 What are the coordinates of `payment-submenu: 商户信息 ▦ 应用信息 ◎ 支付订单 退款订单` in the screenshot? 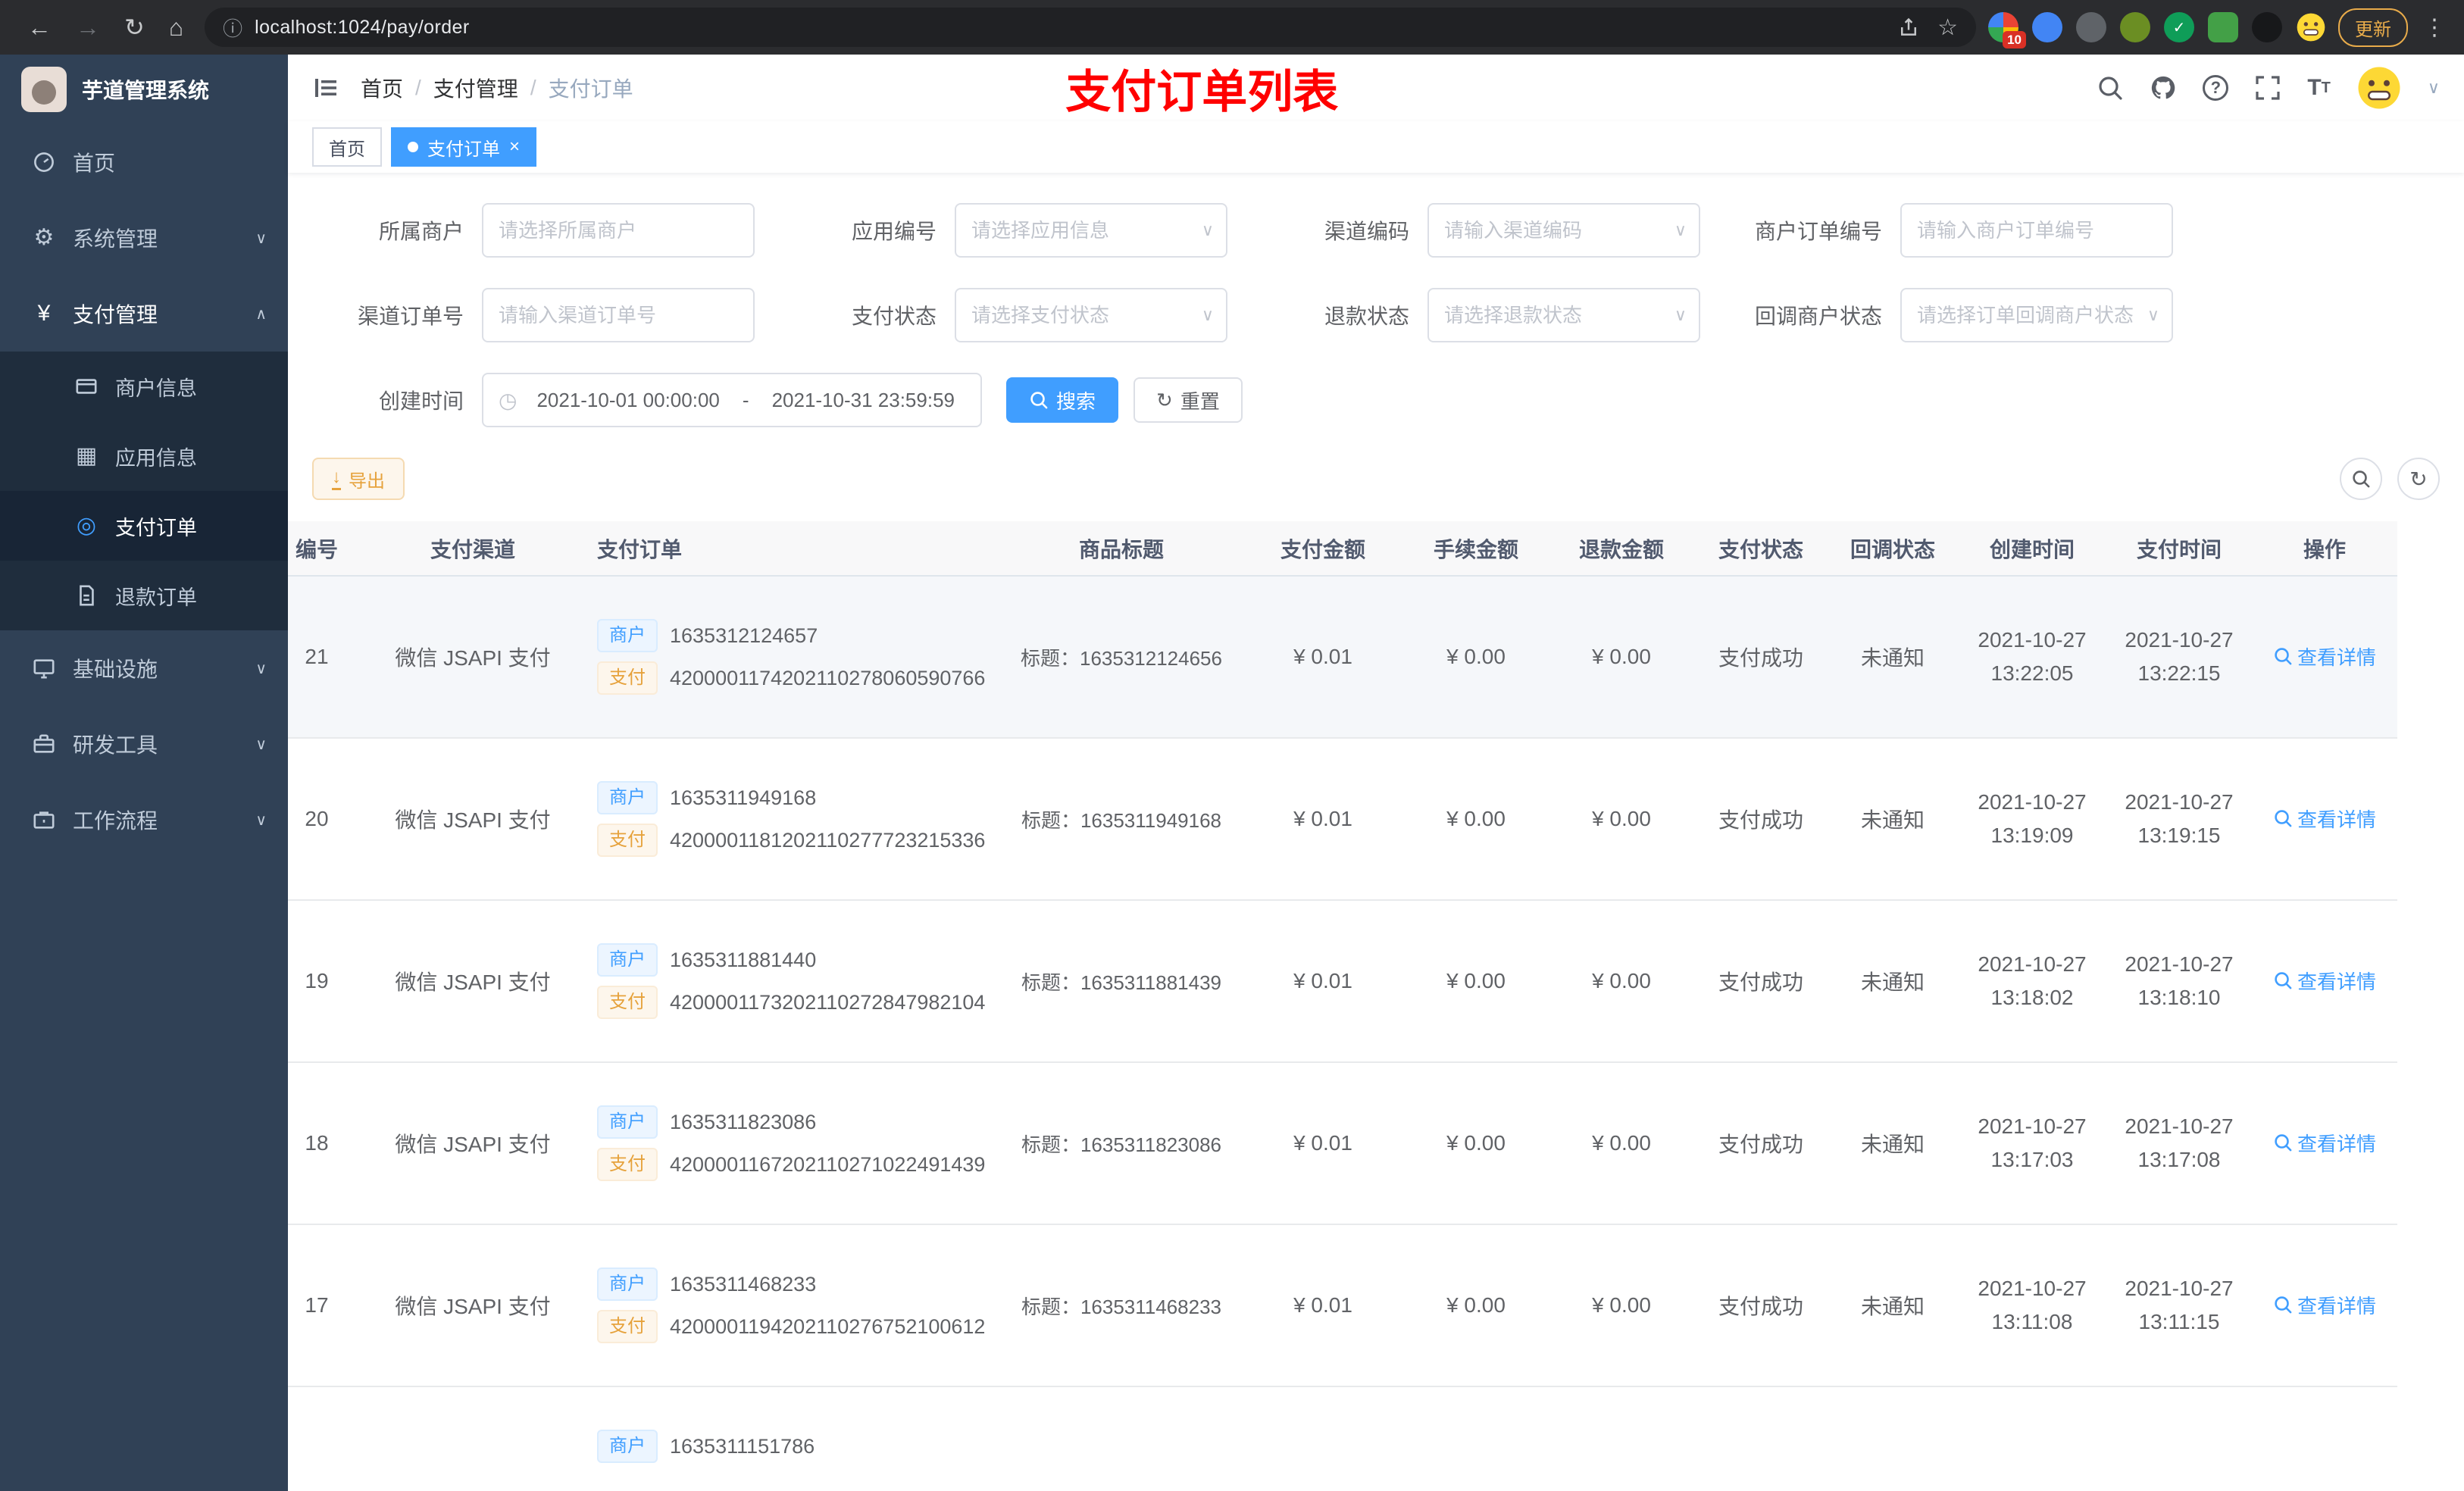 It's located at (144, 491).